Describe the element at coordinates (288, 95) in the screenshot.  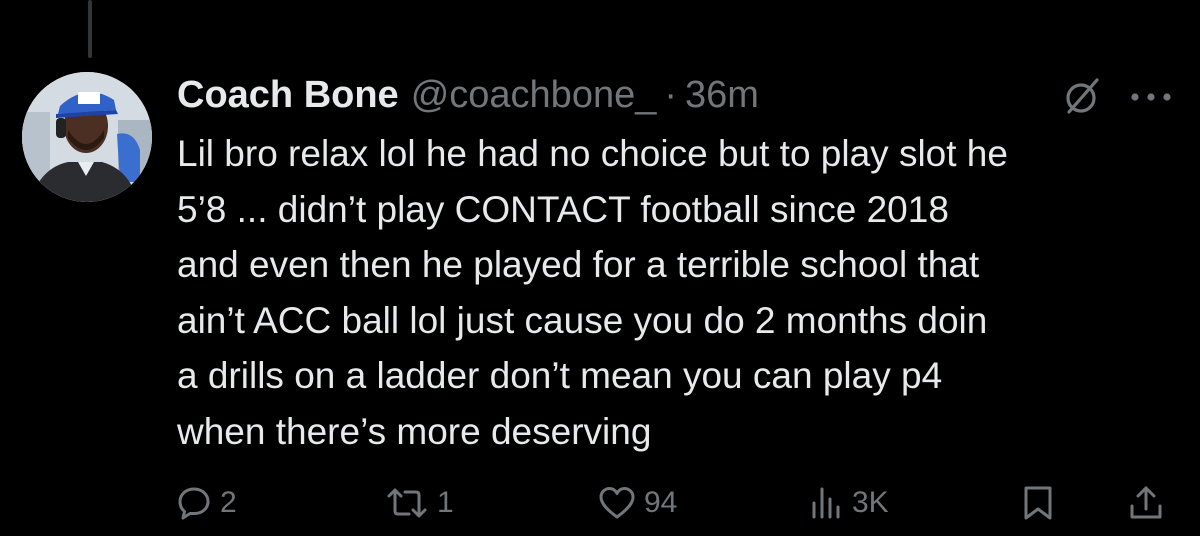
I see `display-name: Coach Bone` at that location.